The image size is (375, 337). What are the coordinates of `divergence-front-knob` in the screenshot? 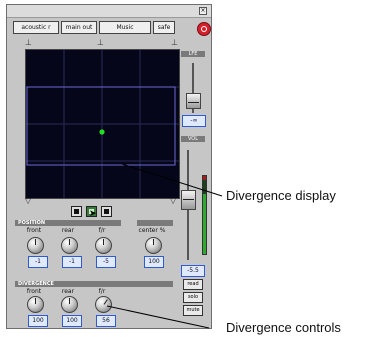 It's located at (35, 304).